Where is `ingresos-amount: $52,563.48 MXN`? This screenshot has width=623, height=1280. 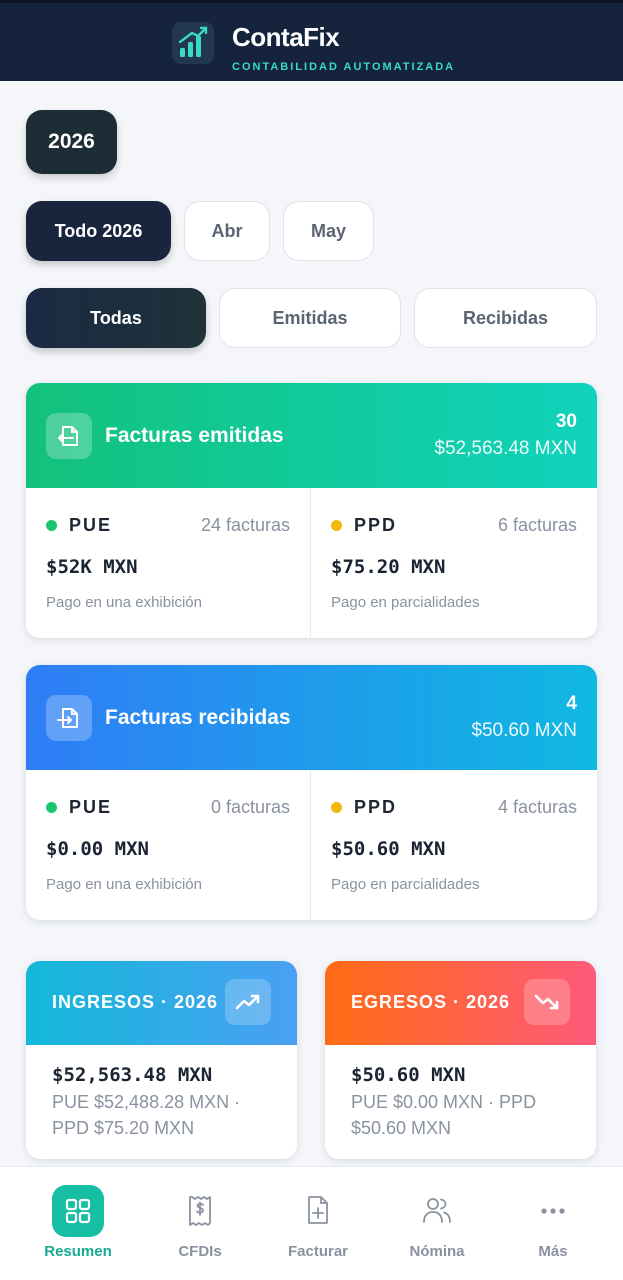
ingresos-amount: $52,563.48 MXN is located at coordinates (132, 1075).